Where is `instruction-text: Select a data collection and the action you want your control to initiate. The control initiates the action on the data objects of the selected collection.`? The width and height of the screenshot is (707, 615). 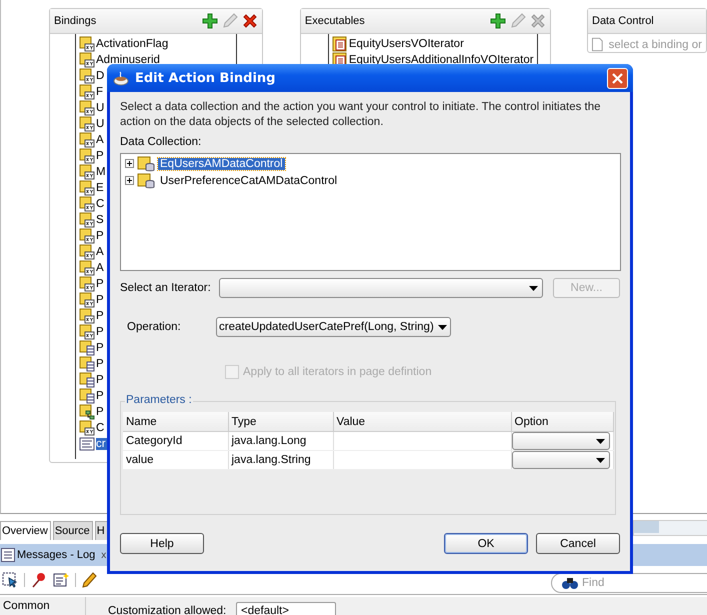
instruction-text: Select a data collection and the action you want your control to initiate. The control initiates the action on the data objects of the selected collection. is located at coordinates (361, 115).